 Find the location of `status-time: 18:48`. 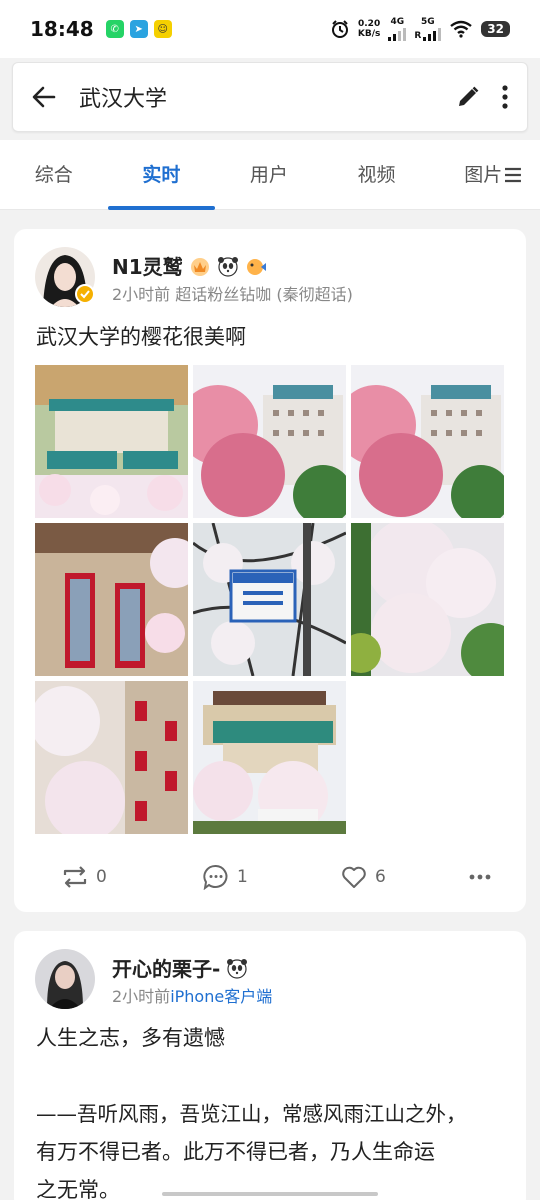

status-time: 18:48 is located at coordinates (62, 29).